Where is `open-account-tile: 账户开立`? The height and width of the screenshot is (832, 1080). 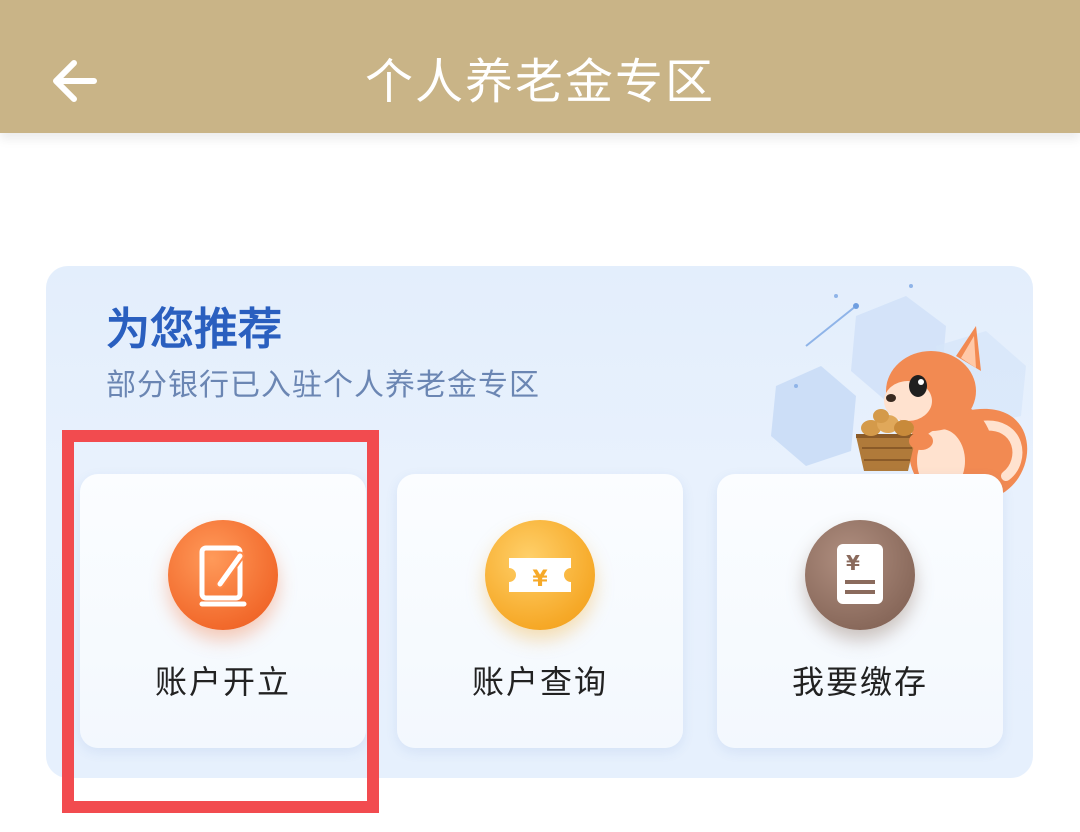
open-account-tile: 账户开立 is located at coordinates (223, 611).